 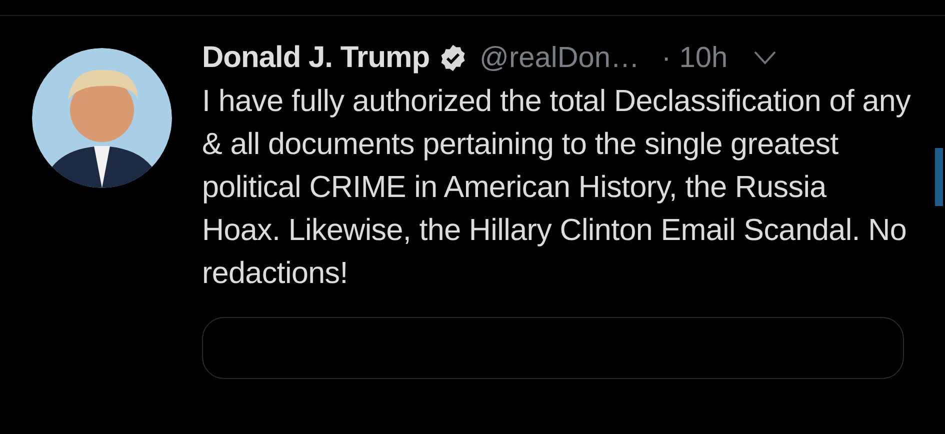 What do you see at coordinates (695, 58) in the screenshot?
I see `timestamp: · 10h` at bounding box center [695, 58].